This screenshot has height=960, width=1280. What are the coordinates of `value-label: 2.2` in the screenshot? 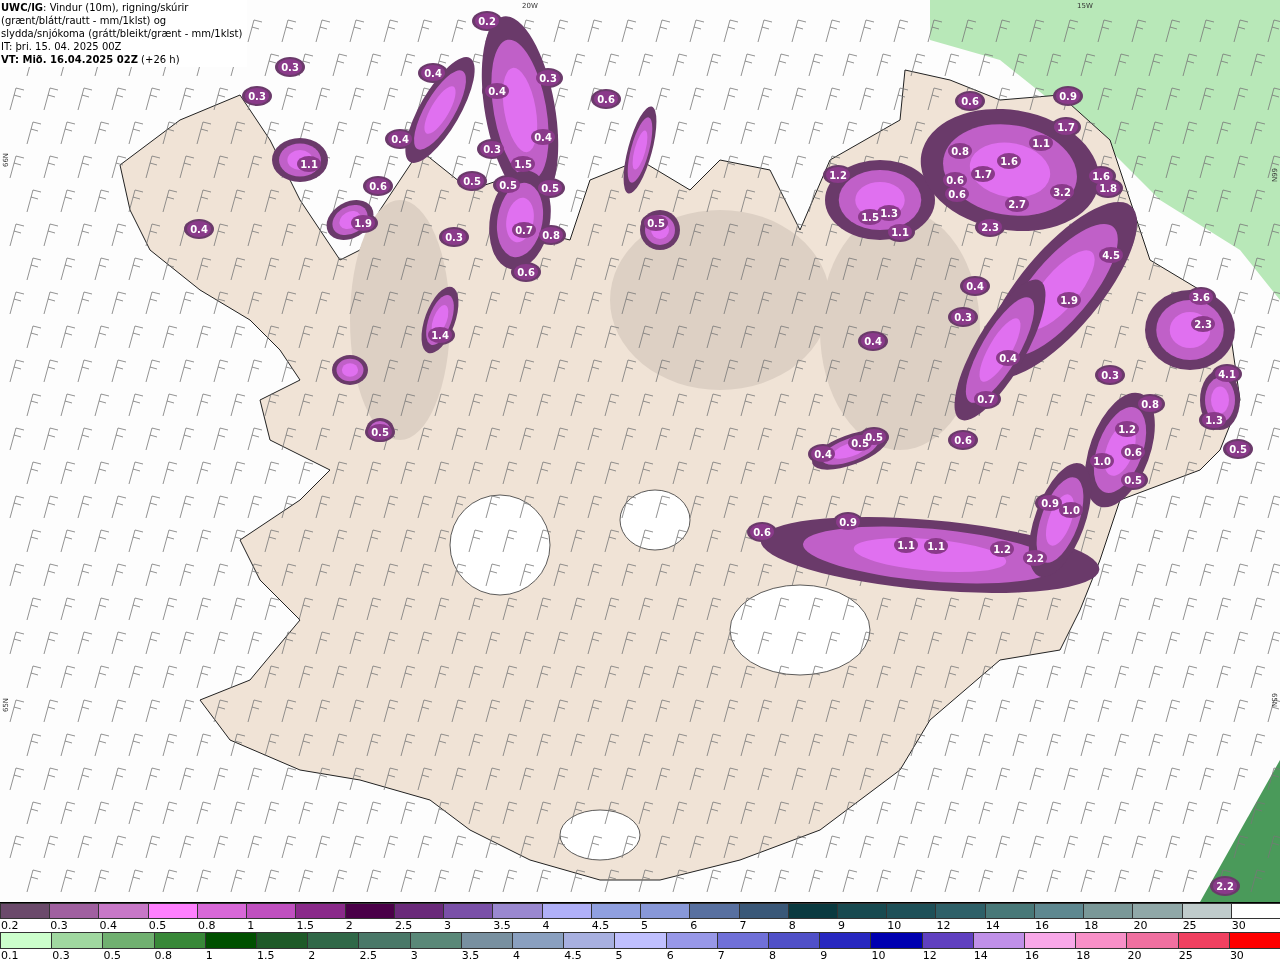 It's located at (1225, 886).